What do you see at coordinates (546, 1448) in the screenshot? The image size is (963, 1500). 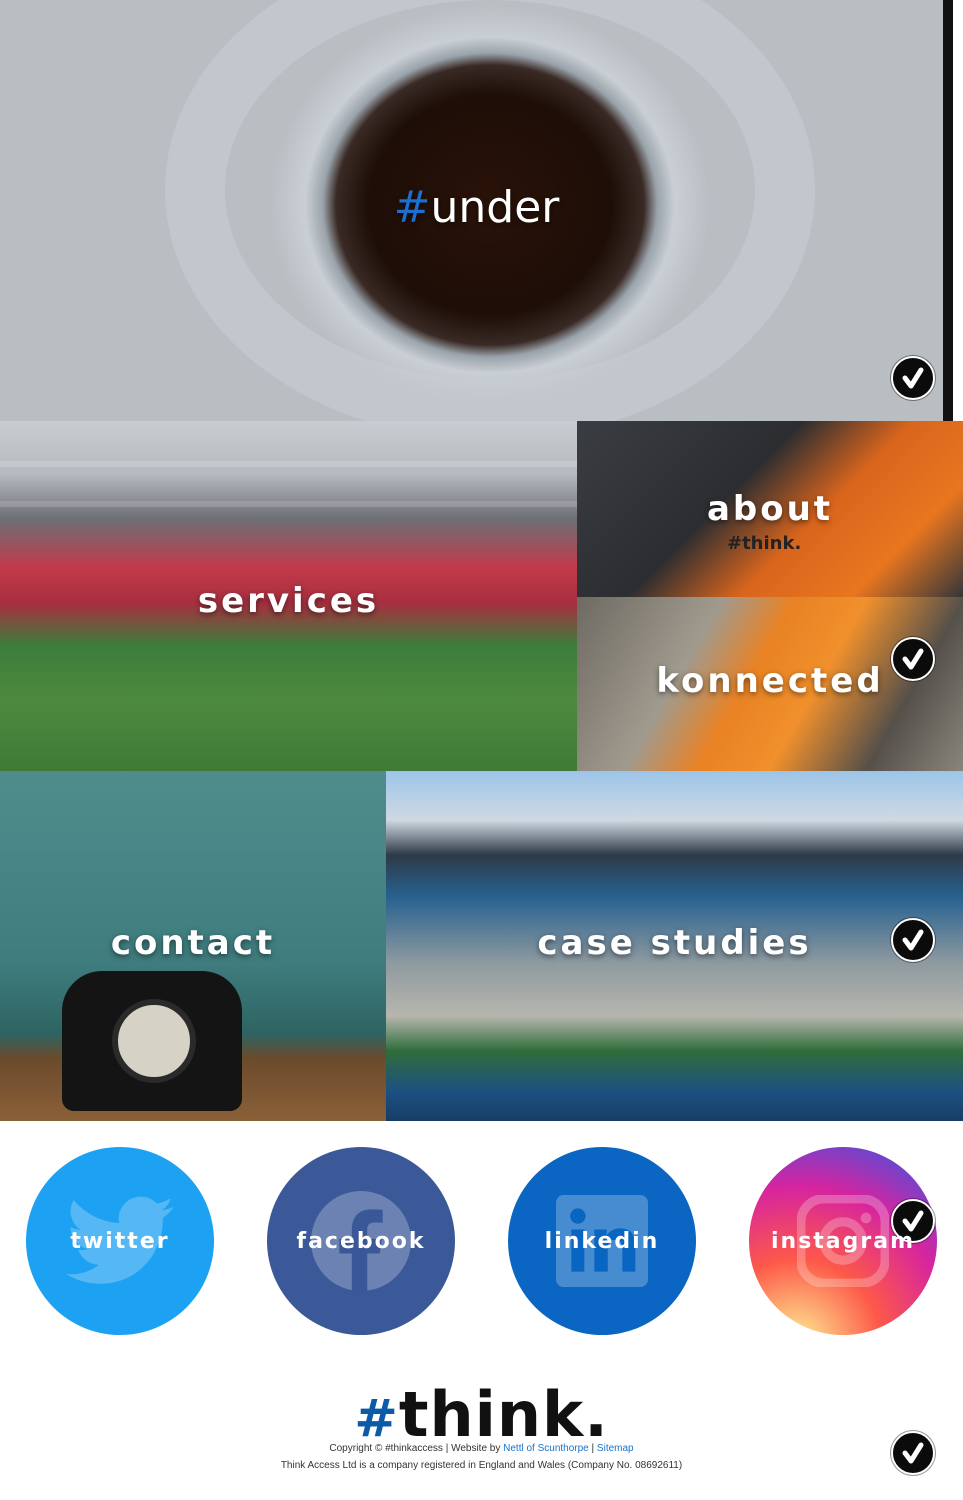 I see `nettl-link: Nettl of Scunthorpe` at bounding box center [546, 1448].